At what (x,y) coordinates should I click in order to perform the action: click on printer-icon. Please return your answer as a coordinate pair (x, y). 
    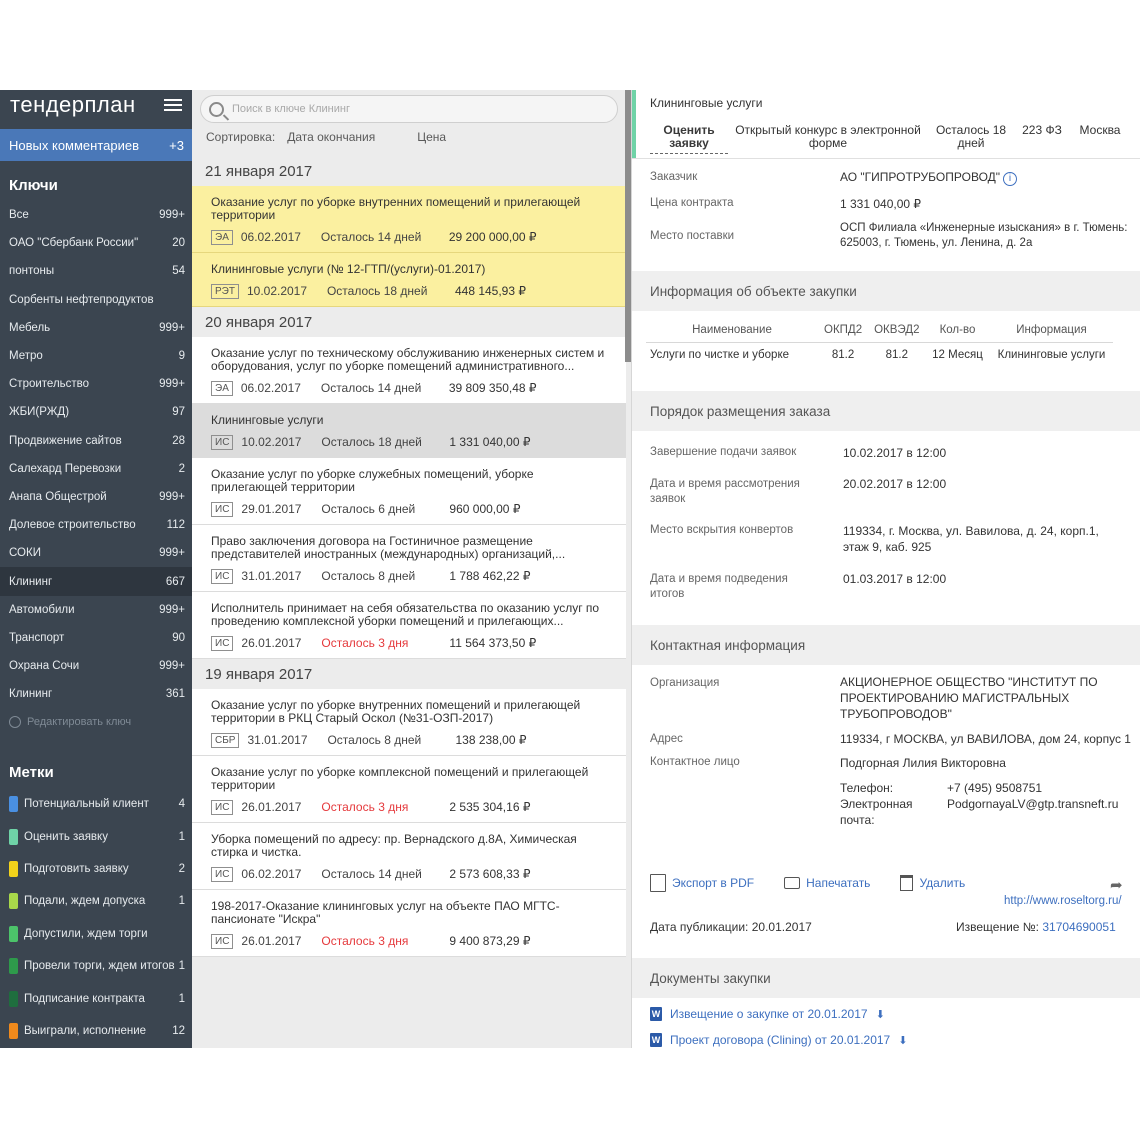
    Looking at the image, I should click on (792, 883).